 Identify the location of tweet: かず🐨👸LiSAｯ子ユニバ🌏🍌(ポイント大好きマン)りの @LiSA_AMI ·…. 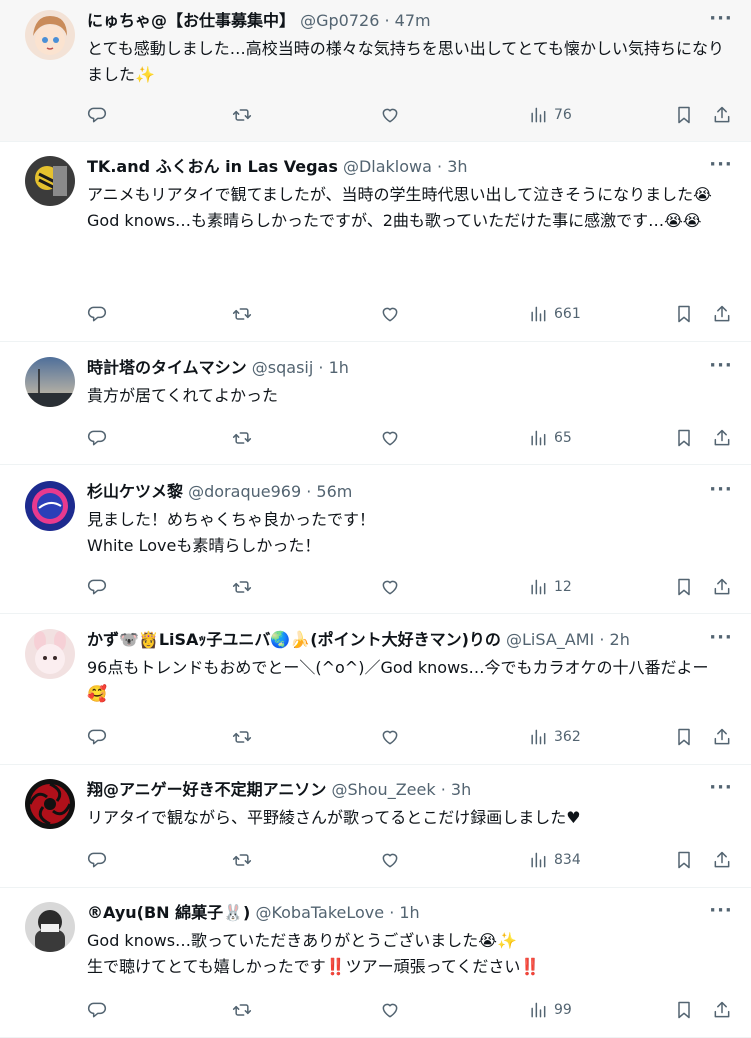
(375, 689).